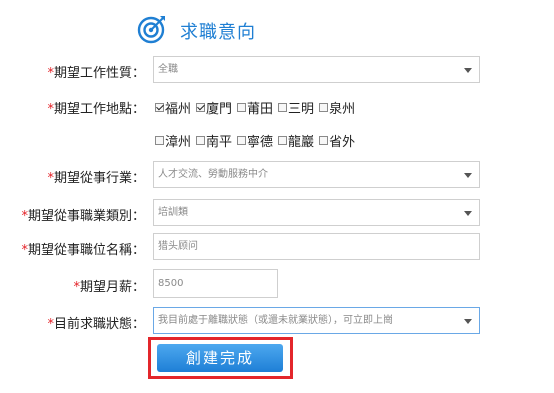 This screenshot has height=393, width=554. I want to click on salary-input: 8500, so click(215, 283).